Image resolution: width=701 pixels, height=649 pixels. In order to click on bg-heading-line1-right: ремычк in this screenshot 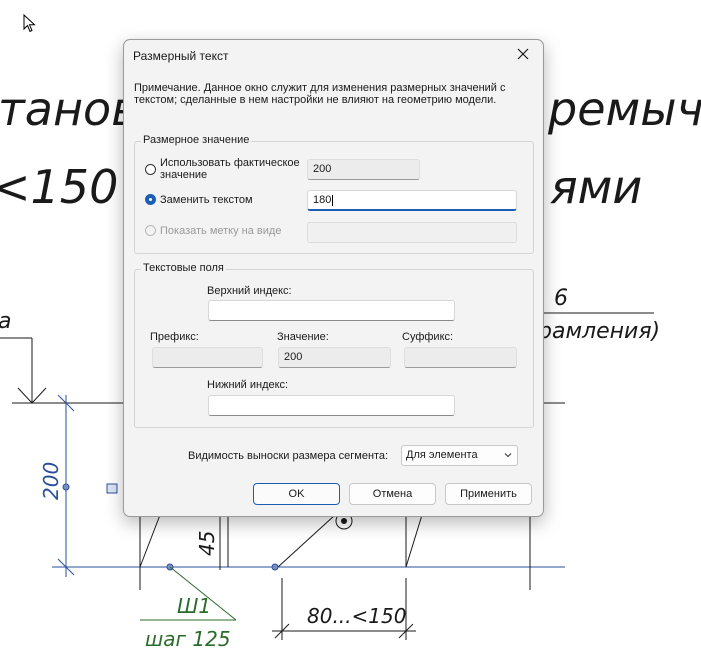, I will do `click(624, 109)`.